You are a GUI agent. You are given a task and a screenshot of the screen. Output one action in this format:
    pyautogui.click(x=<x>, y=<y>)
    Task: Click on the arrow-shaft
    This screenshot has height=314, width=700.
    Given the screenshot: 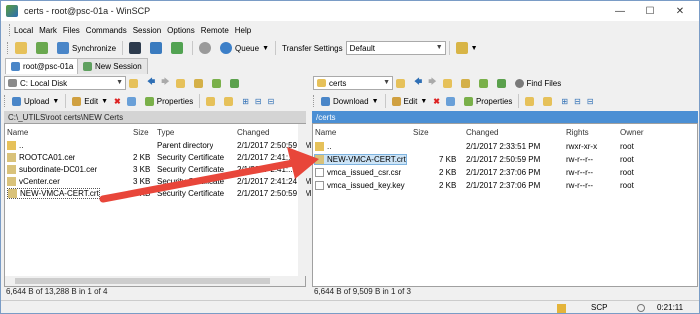 What is the action you would take?
    pyautogui.click(x=198, y=181)
    